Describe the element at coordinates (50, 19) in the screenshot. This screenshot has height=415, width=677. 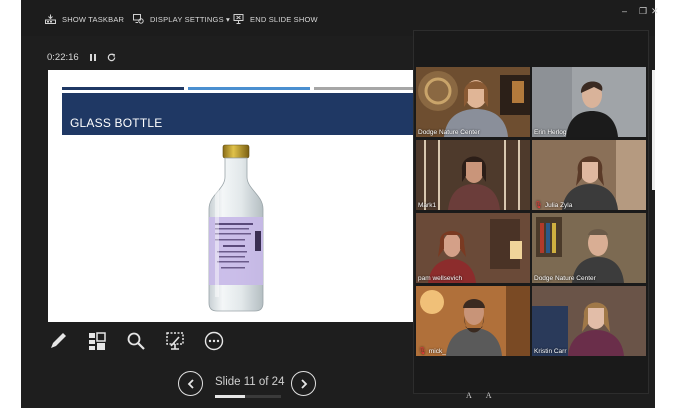
I see `taskbar-icon` at that location.